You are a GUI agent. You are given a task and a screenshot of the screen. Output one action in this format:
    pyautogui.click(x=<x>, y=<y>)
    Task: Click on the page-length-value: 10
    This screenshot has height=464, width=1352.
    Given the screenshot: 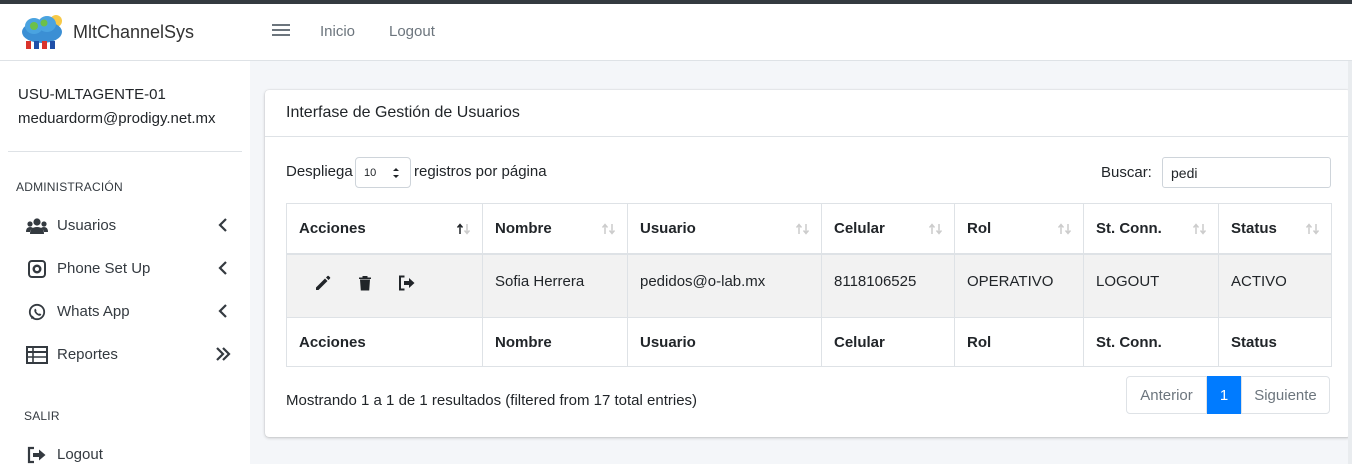 What is the action you would take?
    pyautogui.click(x=370, y=173)
    